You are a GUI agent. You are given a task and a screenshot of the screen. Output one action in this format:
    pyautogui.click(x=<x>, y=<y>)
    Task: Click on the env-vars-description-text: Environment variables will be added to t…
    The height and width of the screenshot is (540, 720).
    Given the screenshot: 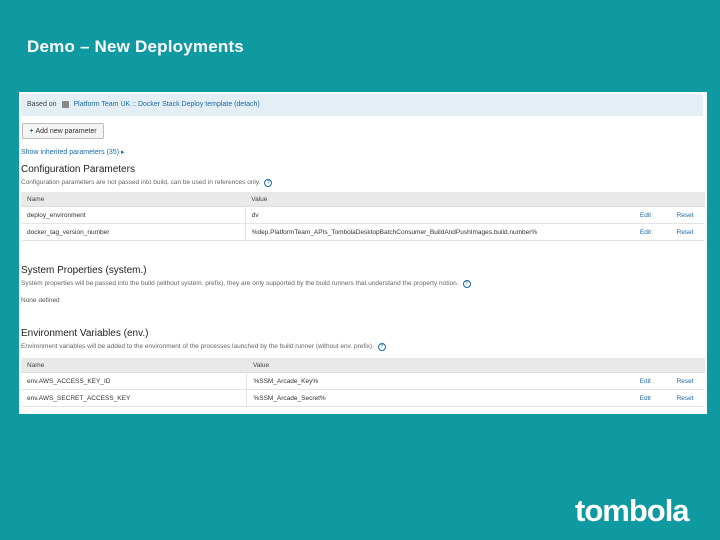 What is the action you would take?
    pyautogui.click(x=197, y=346)
    